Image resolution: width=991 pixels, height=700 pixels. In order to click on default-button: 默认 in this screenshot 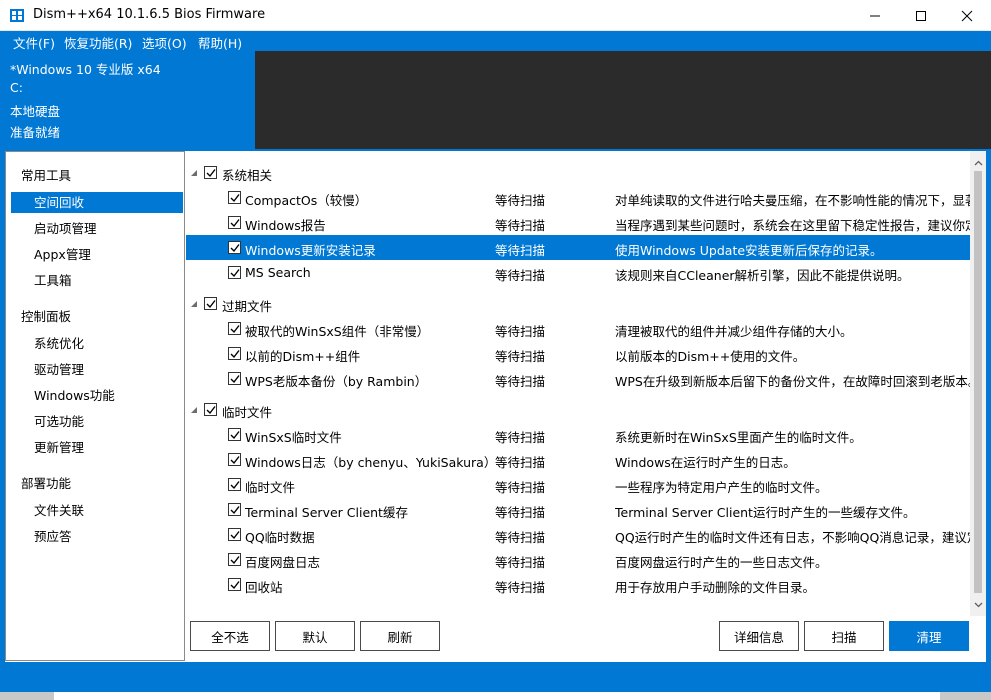, I will do `click(315, 636)`.